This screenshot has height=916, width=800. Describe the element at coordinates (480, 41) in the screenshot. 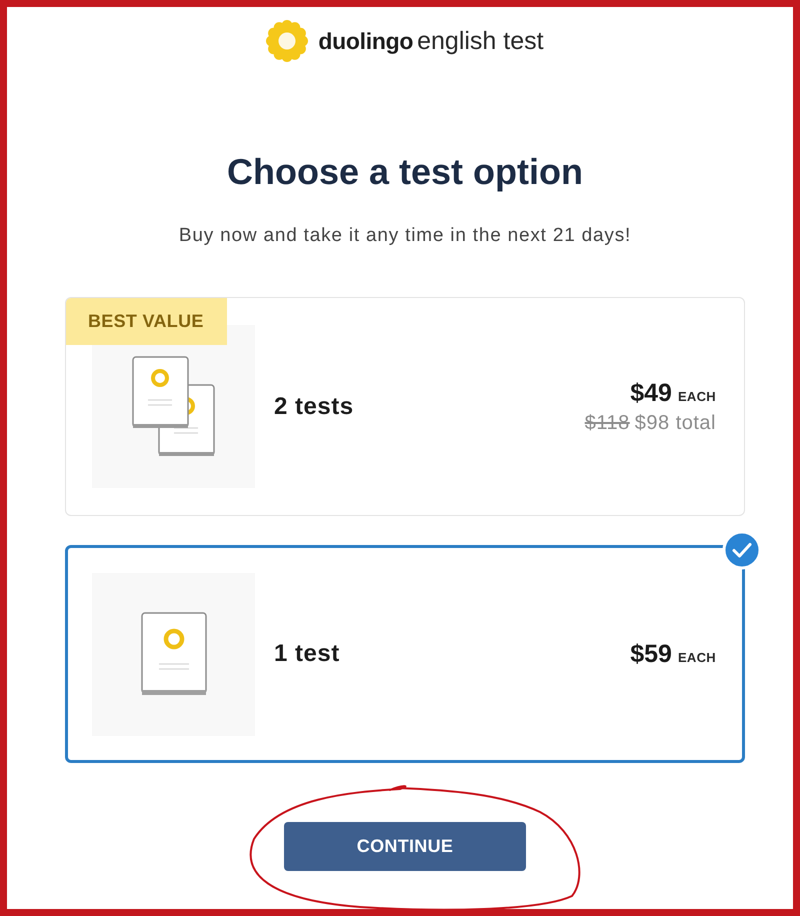

I see `product-name: english test` at that location.